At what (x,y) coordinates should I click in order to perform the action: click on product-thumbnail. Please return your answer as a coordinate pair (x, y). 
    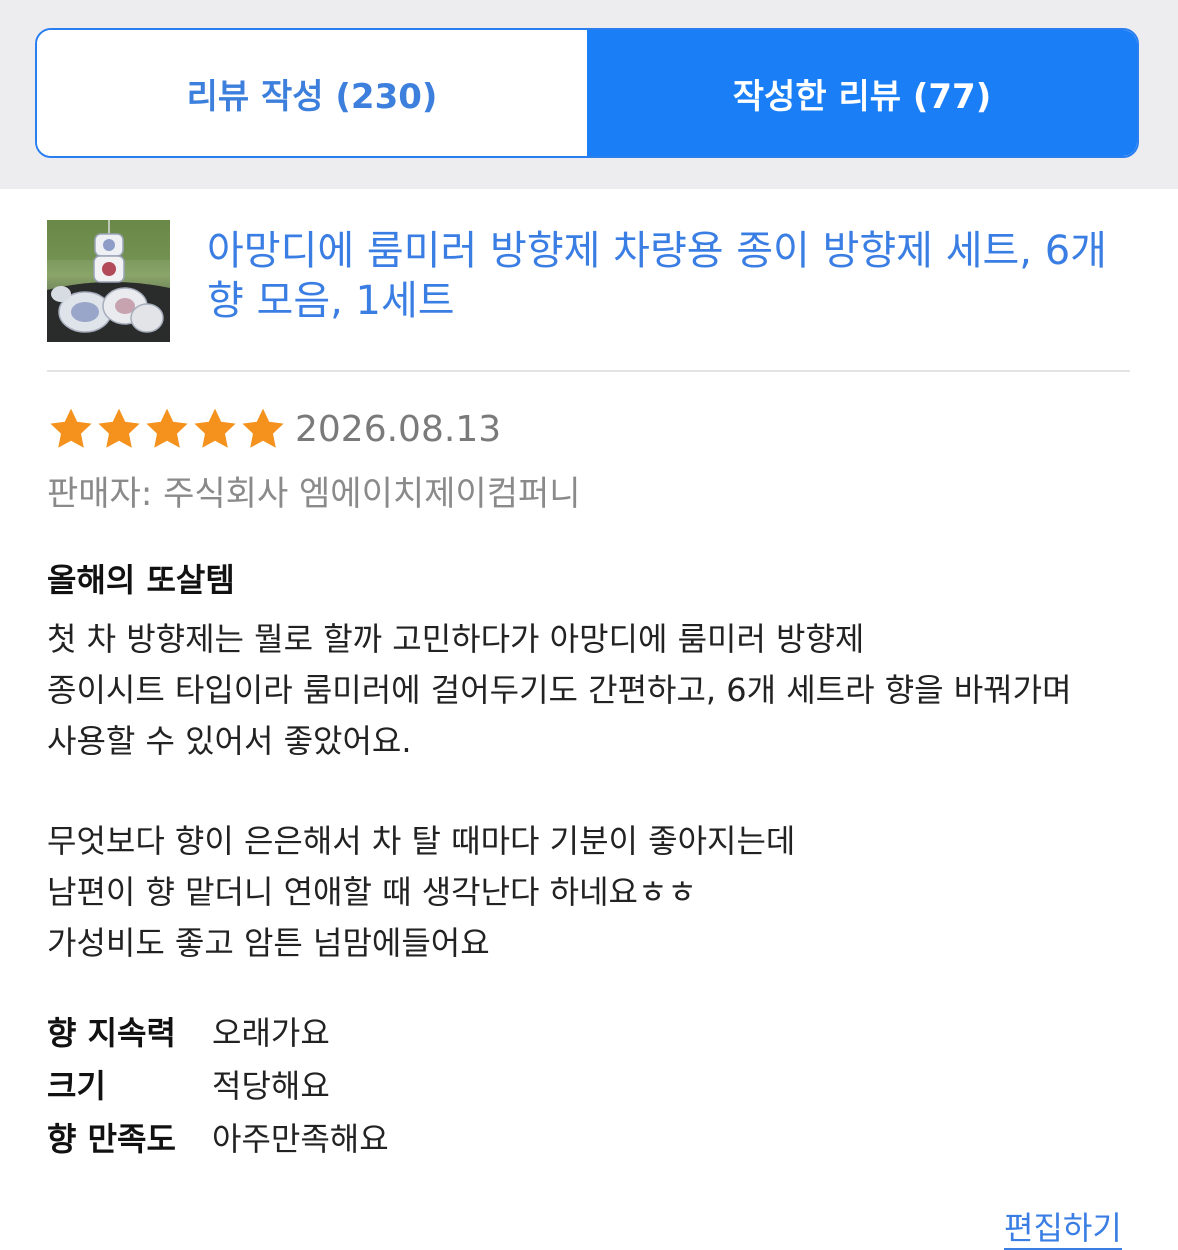
    Looking at the image, I should click on (108, 281).